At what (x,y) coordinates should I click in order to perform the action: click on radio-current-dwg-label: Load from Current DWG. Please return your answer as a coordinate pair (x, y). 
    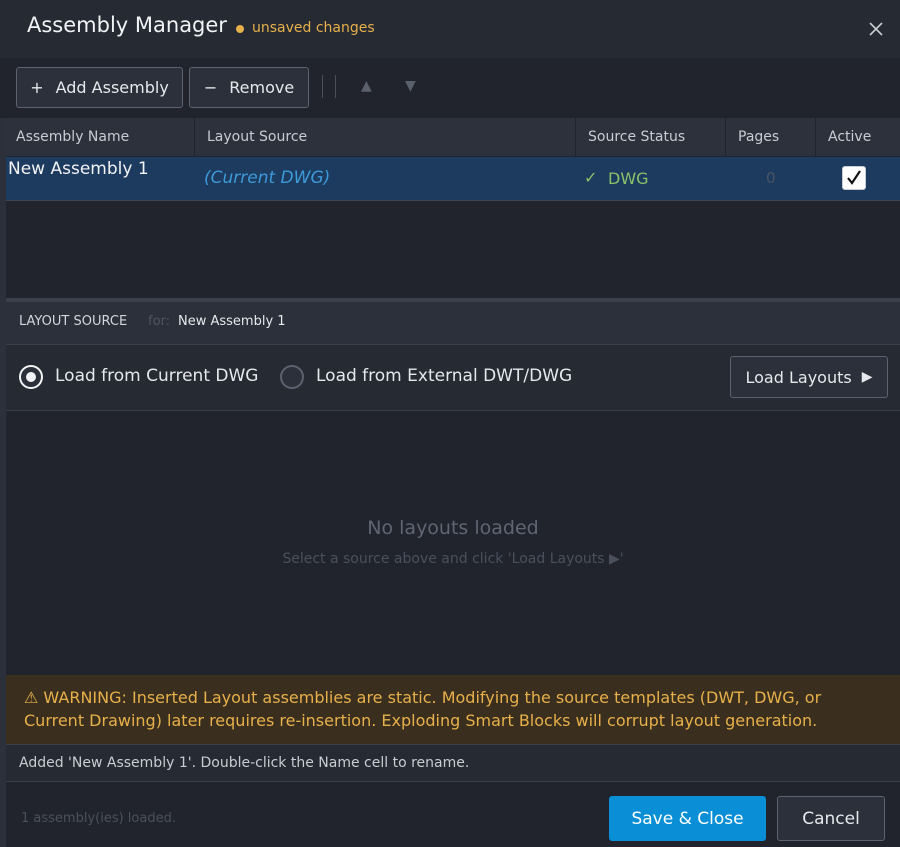
    Looking at the image, I should click on (156, 376).